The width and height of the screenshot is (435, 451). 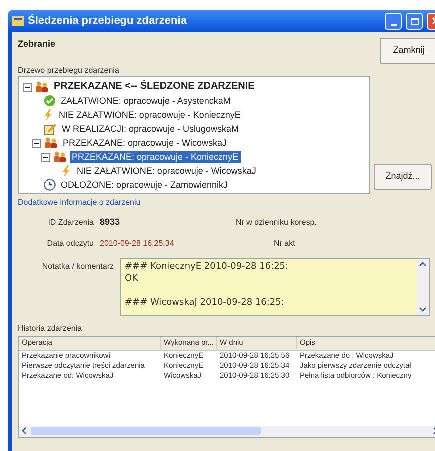 What do you see at coordinates (24, 431) in the screenshot?
I see `scroll-left-icon` at bounding box center [24, 431].